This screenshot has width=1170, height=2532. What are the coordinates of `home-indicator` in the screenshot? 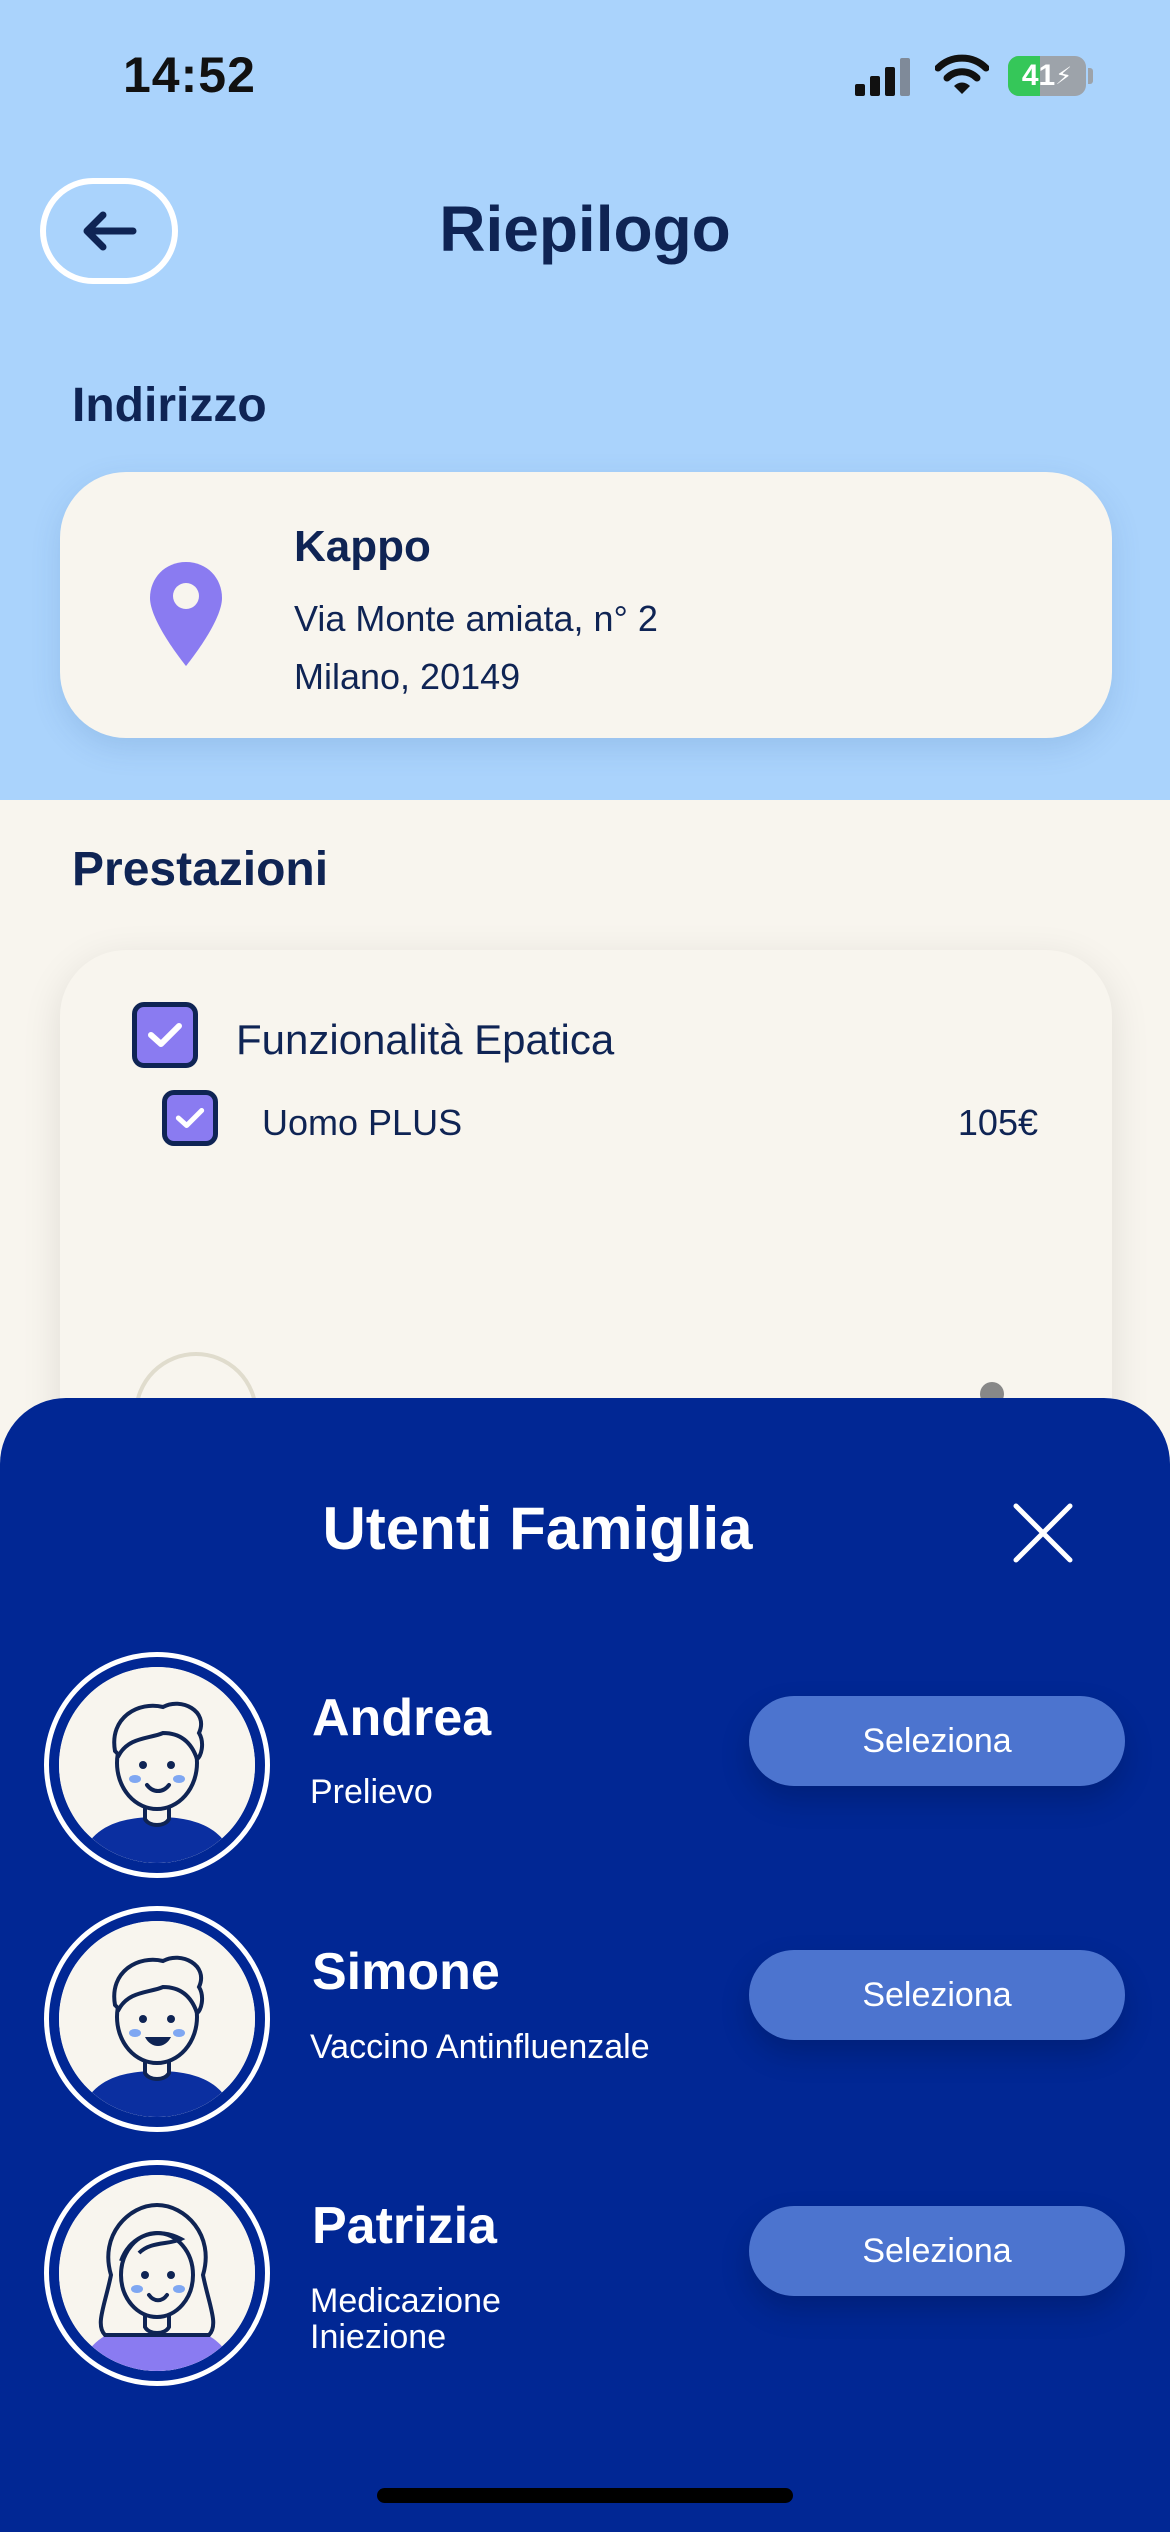 It's located at (585, 2495).